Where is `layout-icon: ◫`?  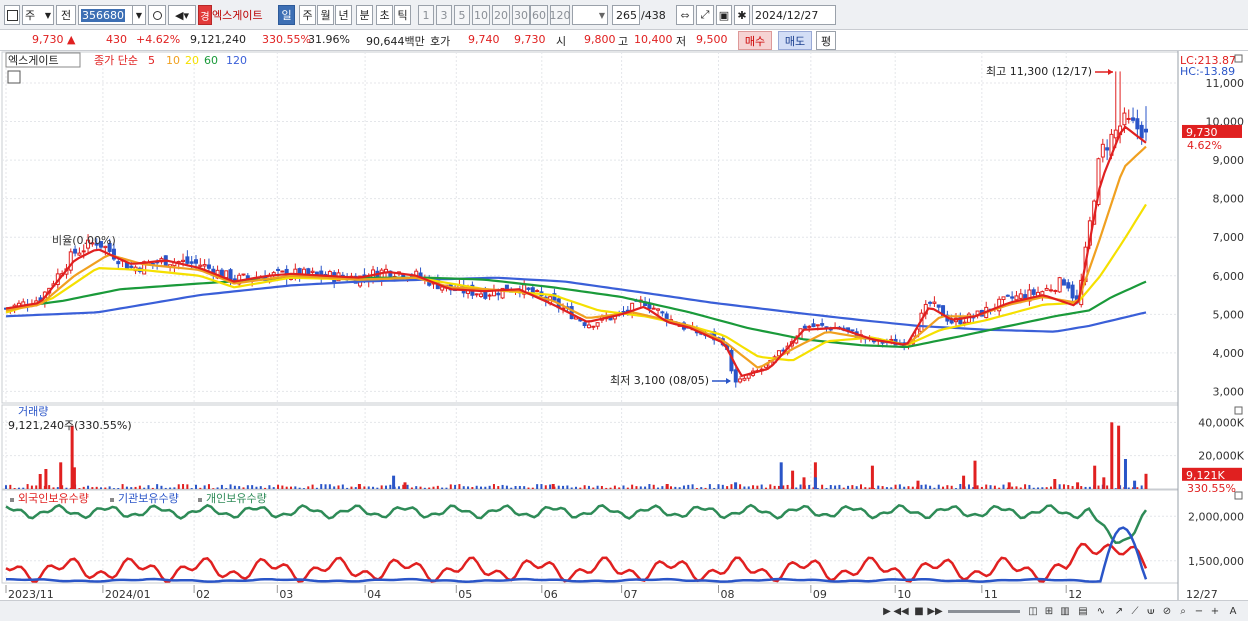 layout-icon: ◫ is located at coordinates (1033, 611).